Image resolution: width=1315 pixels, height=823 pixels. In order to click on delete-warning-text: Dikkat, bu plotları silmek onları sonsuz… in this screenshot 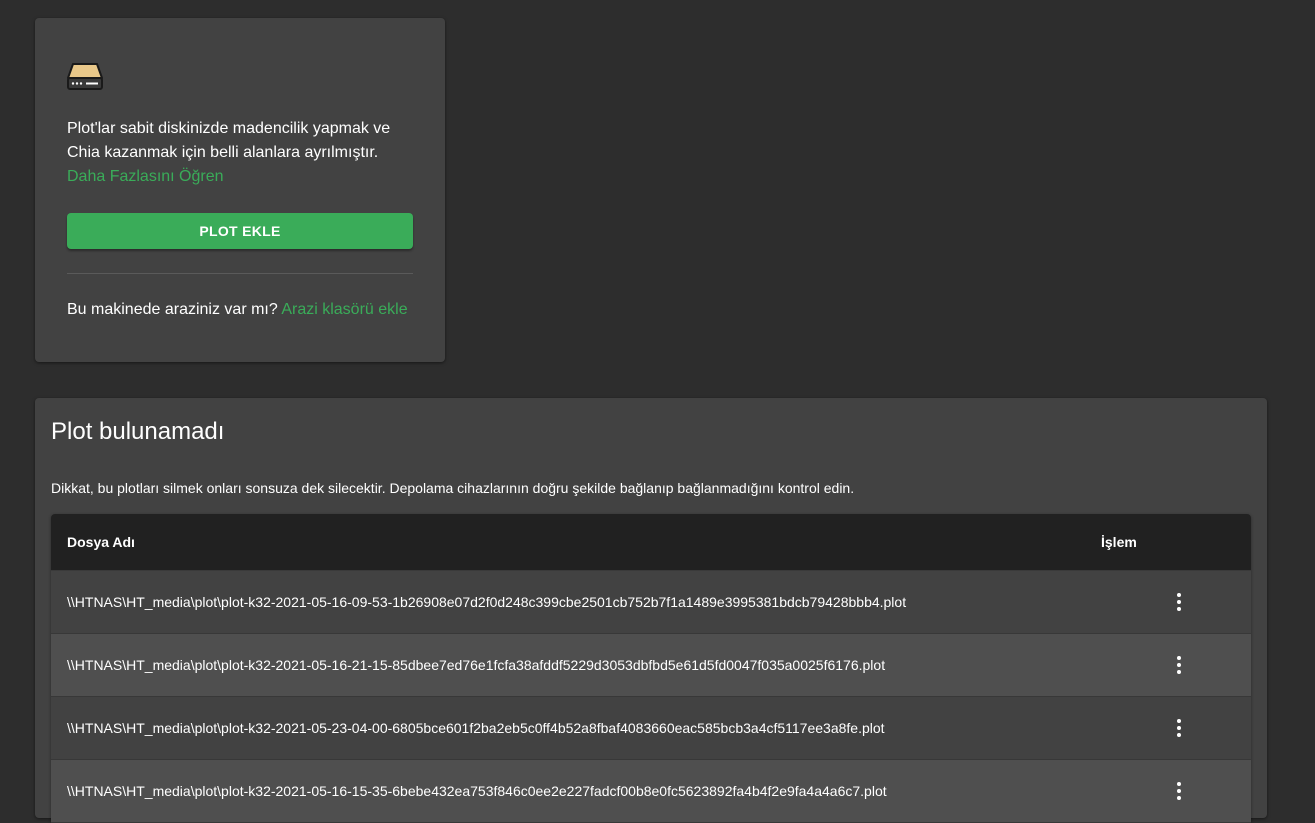, I will do `click(453, 488)`.